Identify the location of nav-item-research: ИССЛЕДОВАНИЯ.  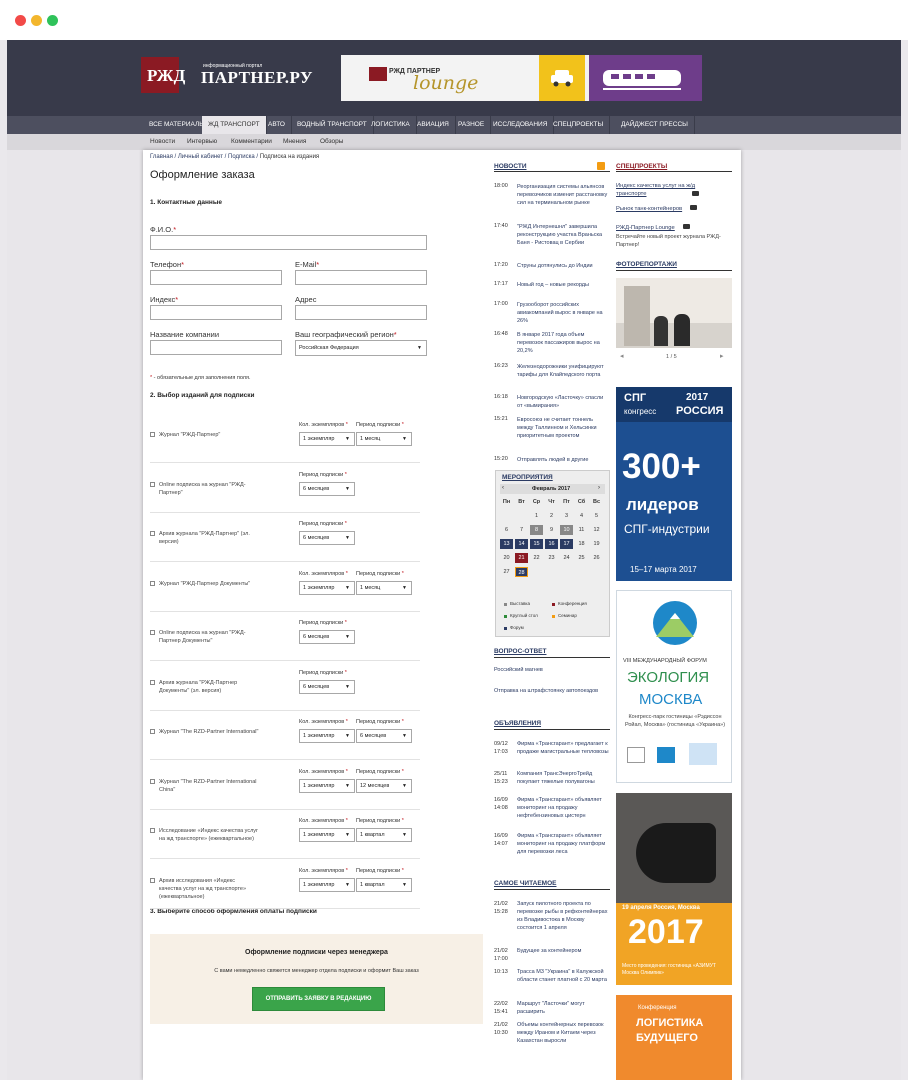
(521, 125).